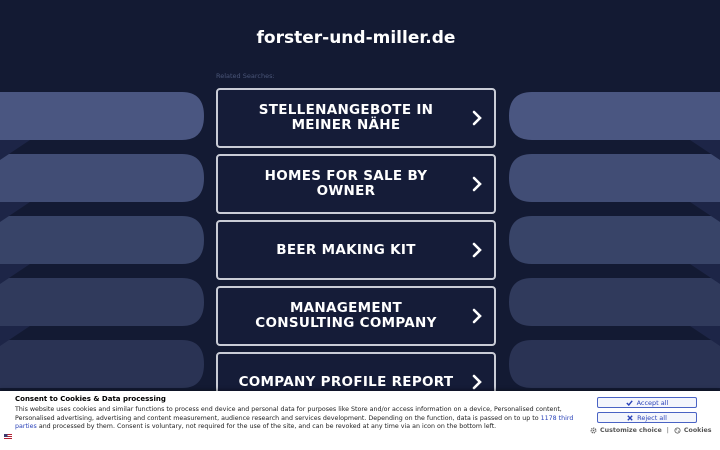 The width and height of the screenshot is (720, 450). I want to click on related-link-3: BEER MAKING KIT, so click(356, 250).